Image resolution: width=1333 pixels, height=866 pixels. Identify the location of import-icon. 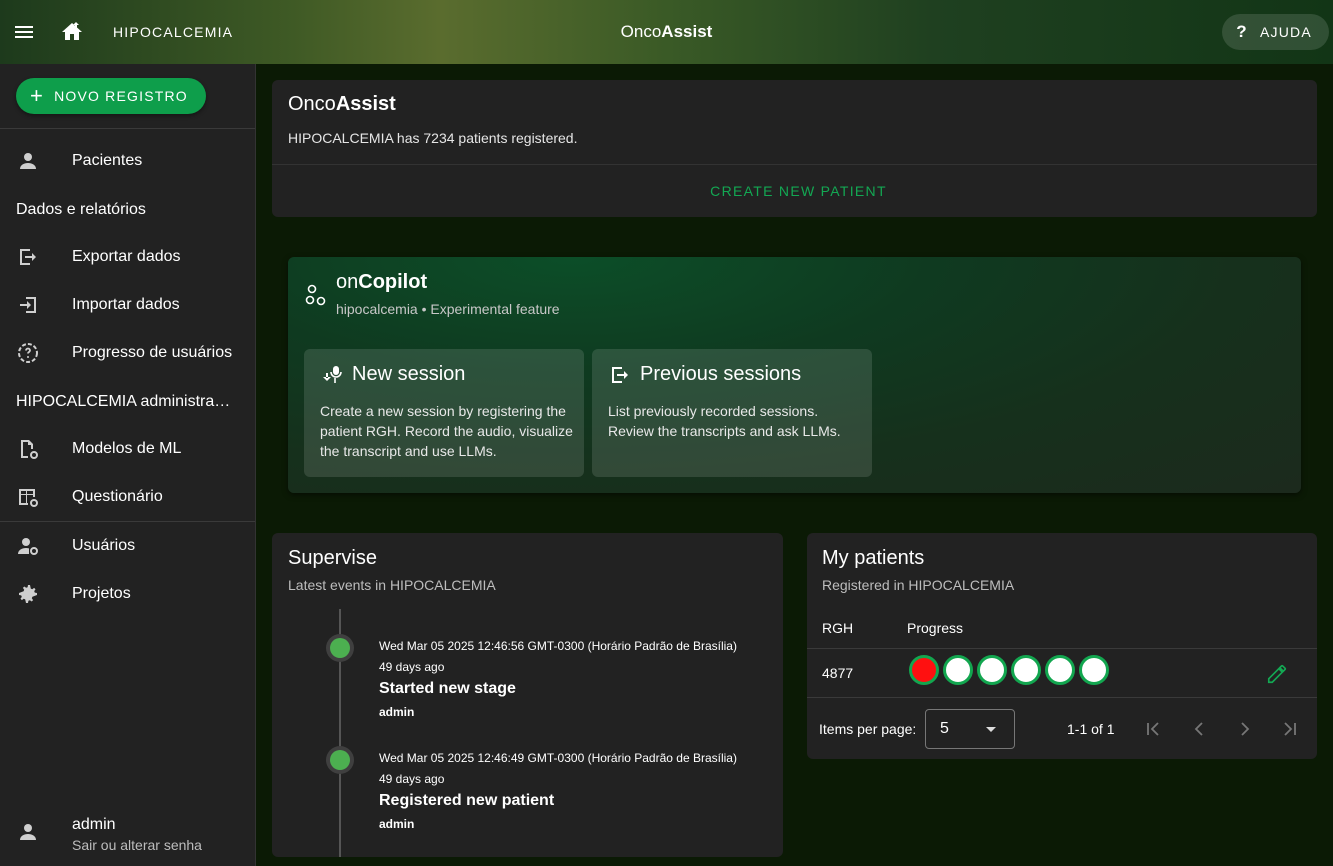
(28, 305).